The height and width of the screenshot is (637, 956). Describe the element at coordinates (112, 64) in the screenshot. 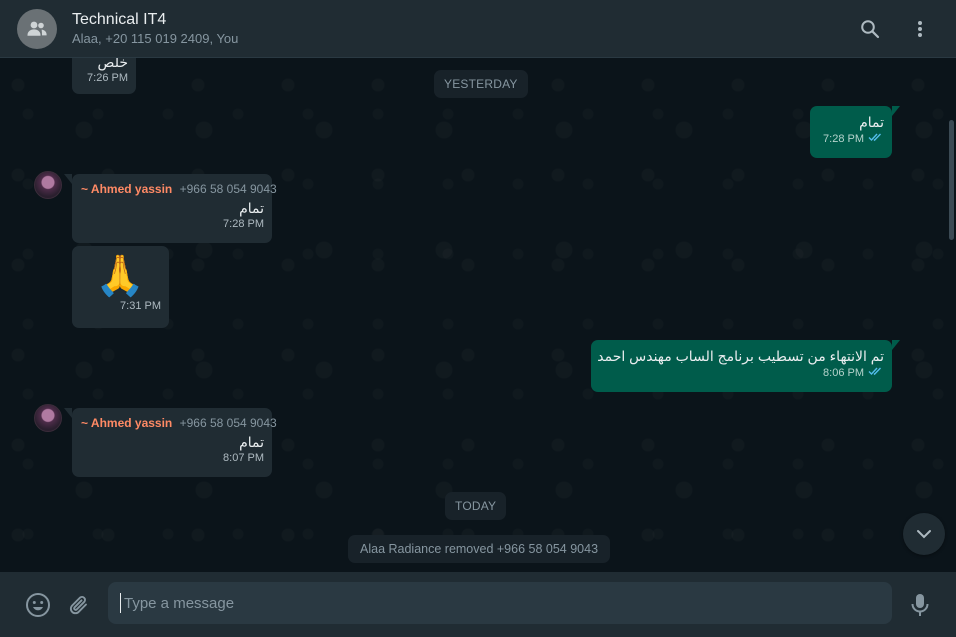

I see `message-text: خلص` at that location.